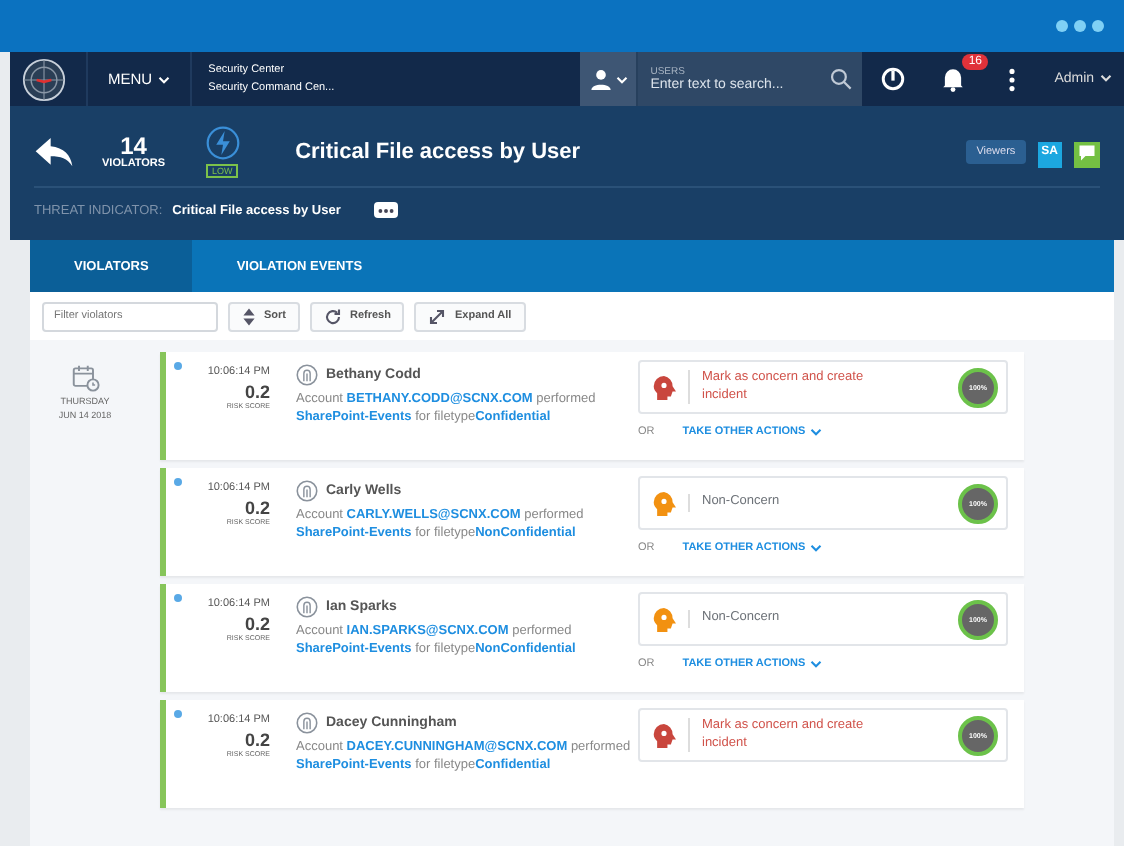 The width and height of the screenshot is (1124, 846). I want to click on violator-count: 14, so click(133, 146).